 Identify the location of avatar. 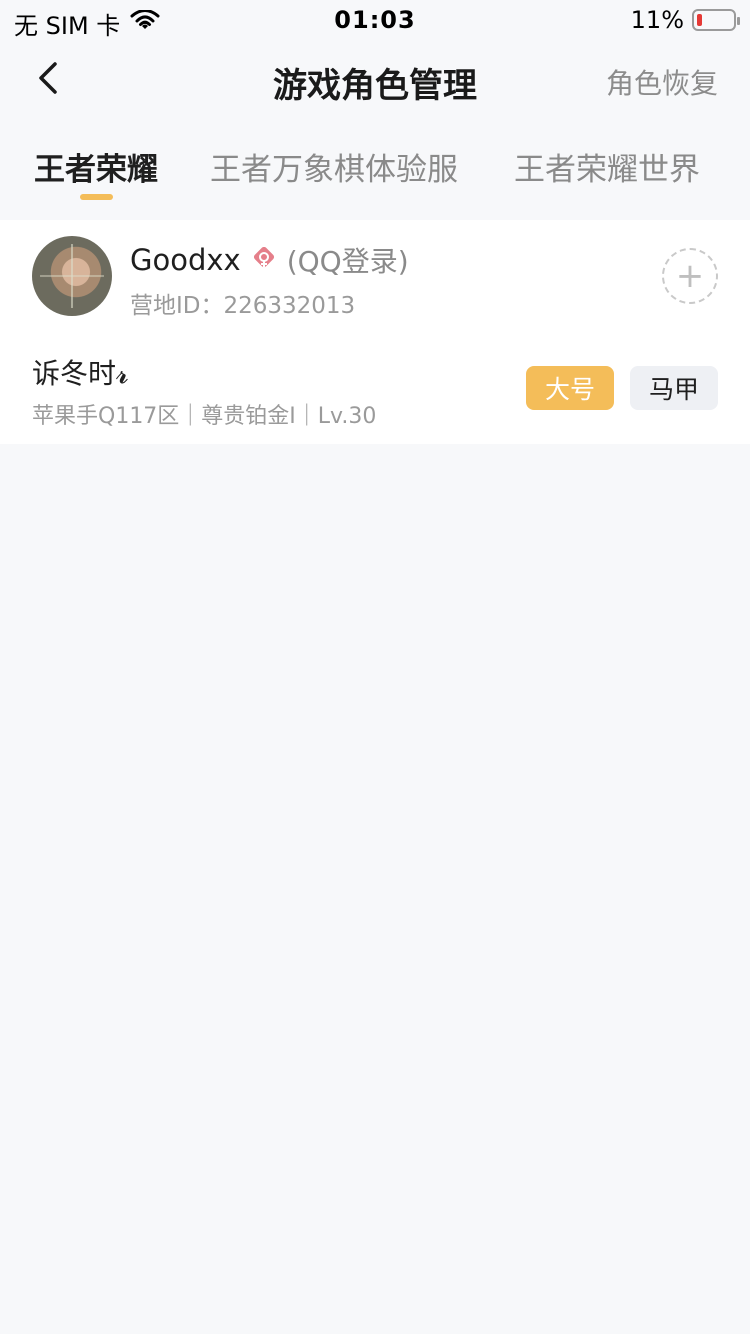
(72, 276).